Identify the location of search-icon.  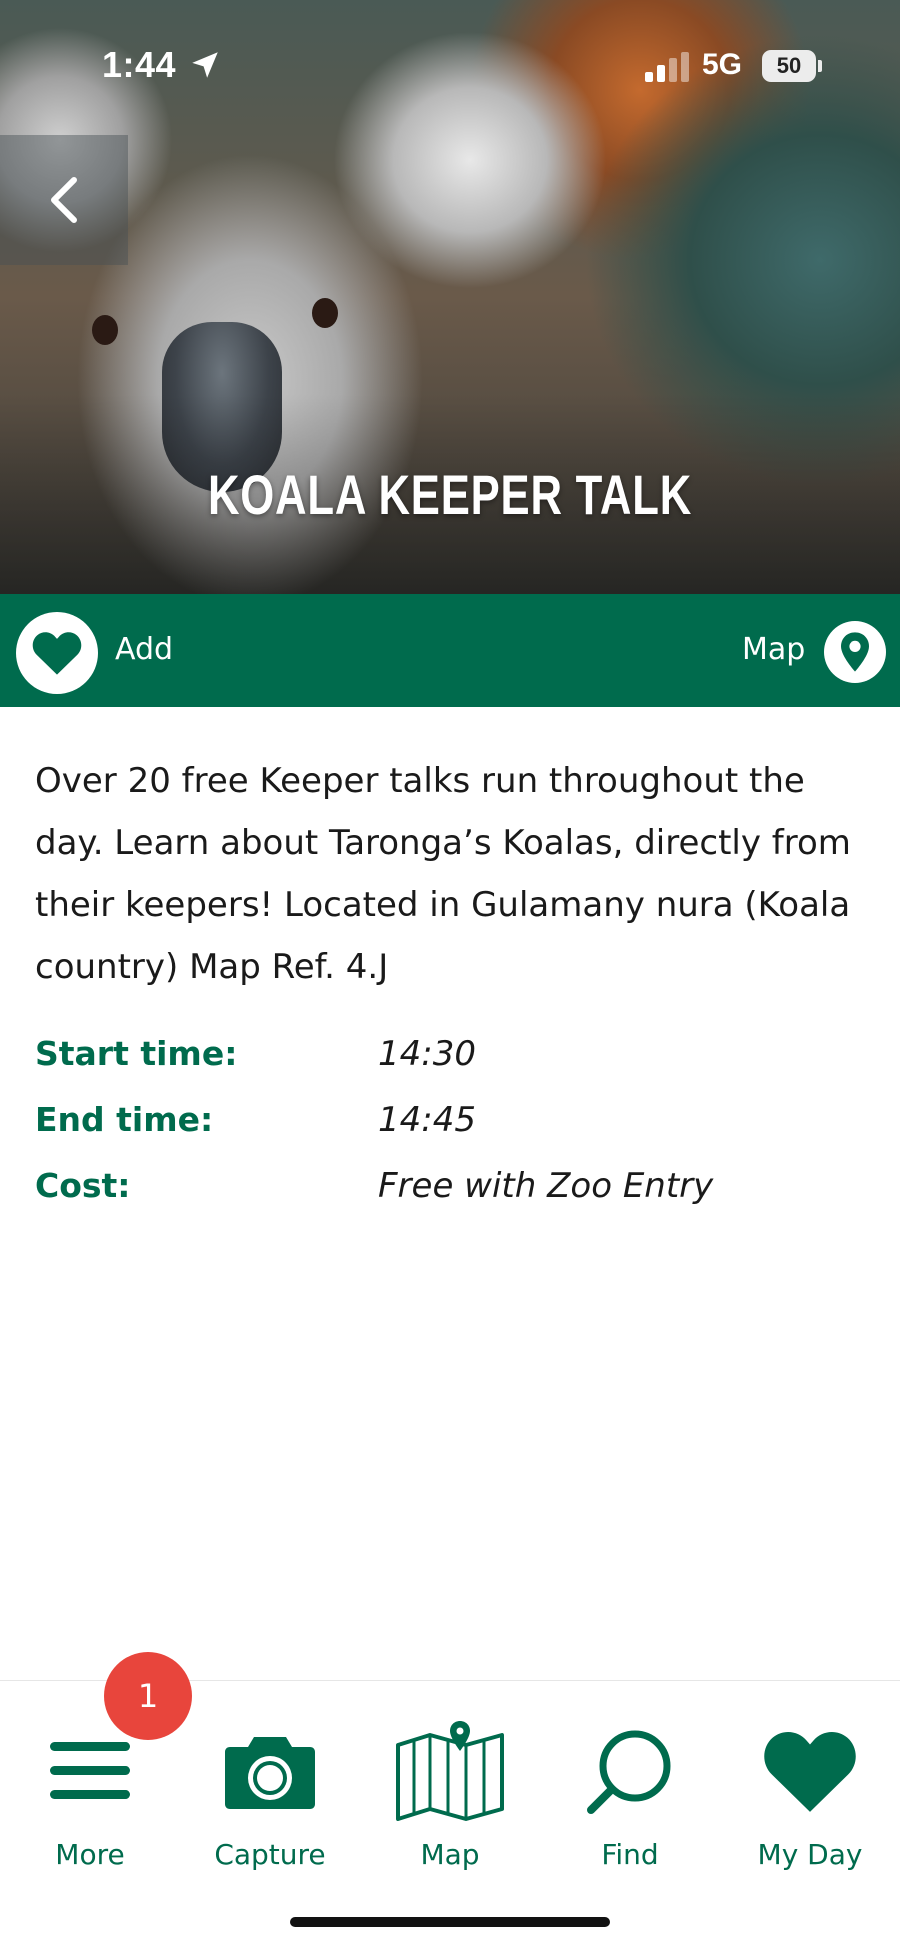
(629, 1772).